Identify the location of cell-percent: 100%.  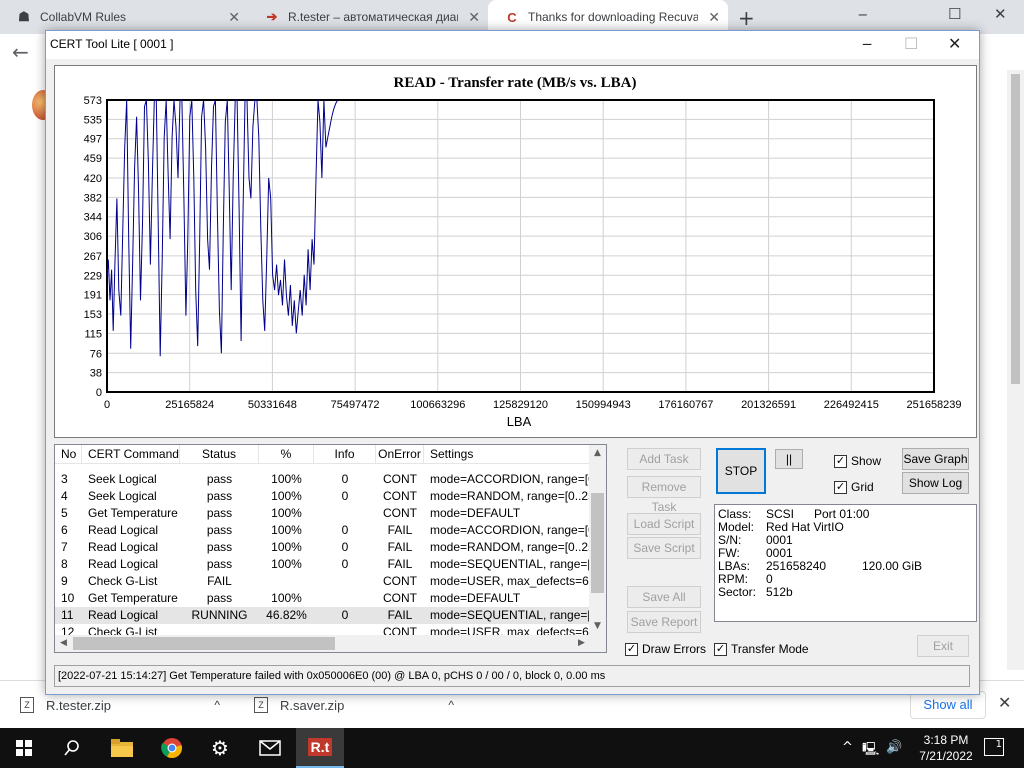
(286, 564).